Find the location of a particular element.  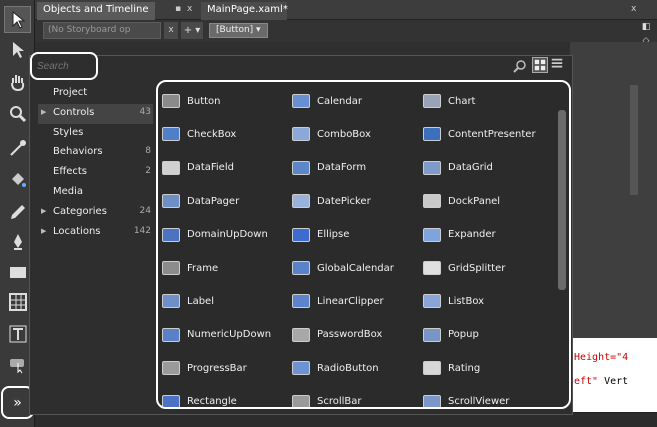

datafield-icon is located at coordinates (171, 167).